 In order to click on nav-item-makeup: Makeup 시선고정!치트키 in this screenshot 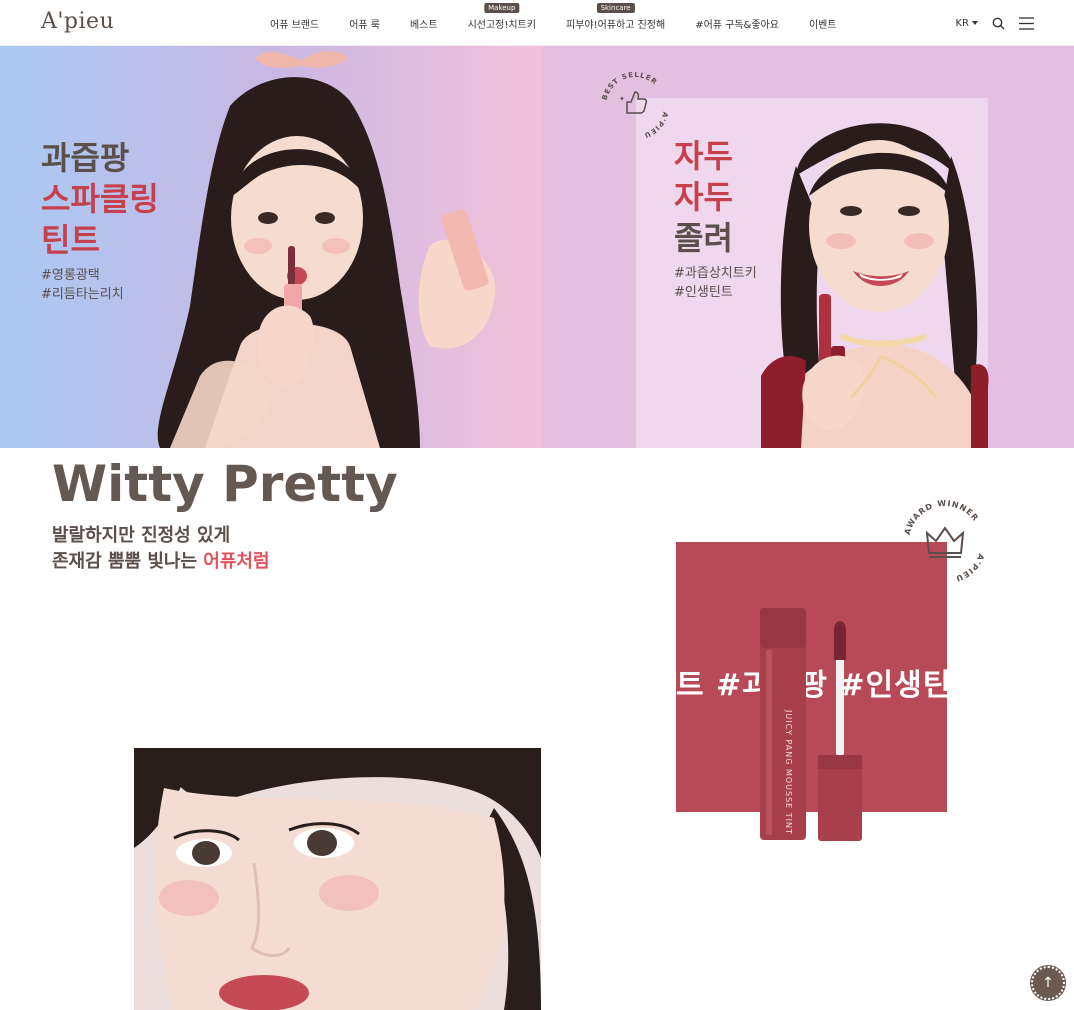, I will do `click(501, 16)`.